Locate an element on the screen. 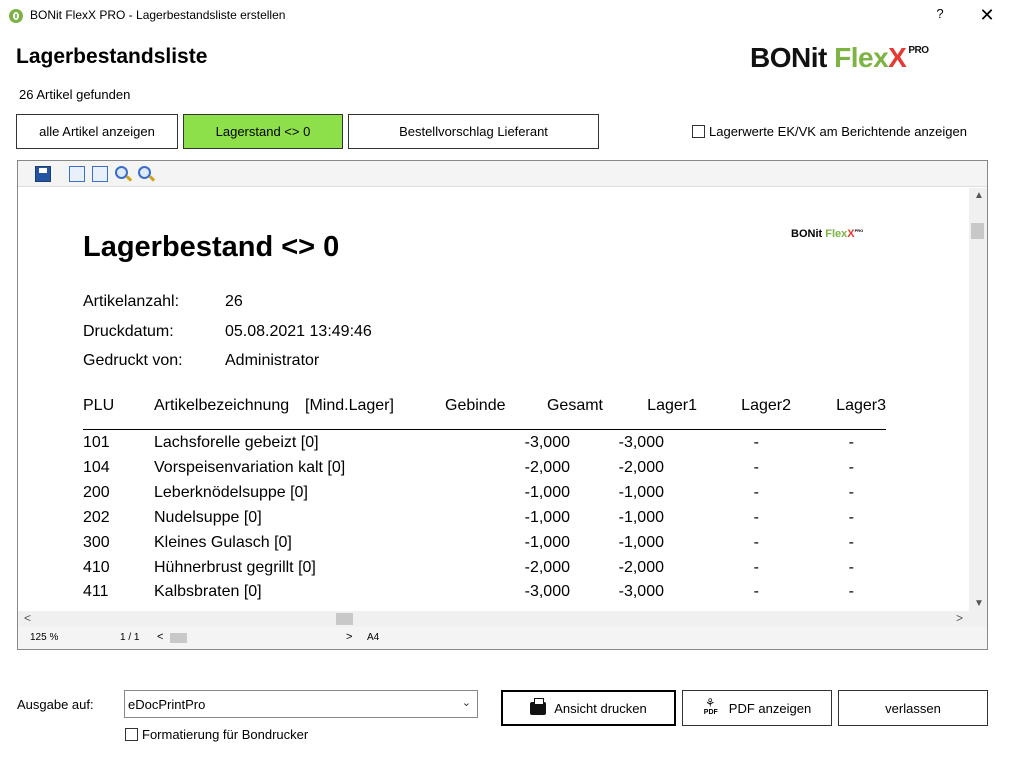 This screenshot has width=1010, height=761. paper-size: A4 is located at coordinates (373, 637).